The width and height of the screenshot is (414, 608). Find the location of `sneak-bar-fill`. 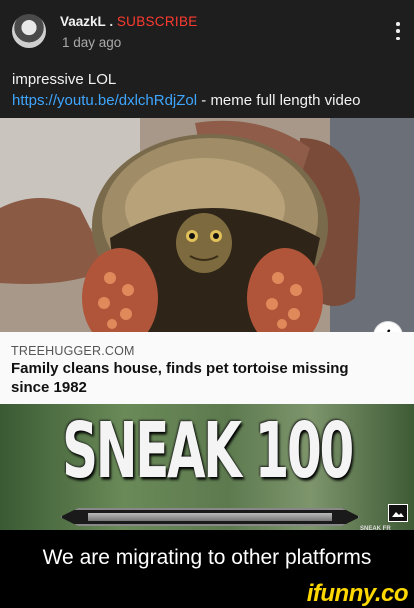

sneak-bar-fill is located at coordinates (210, 517).